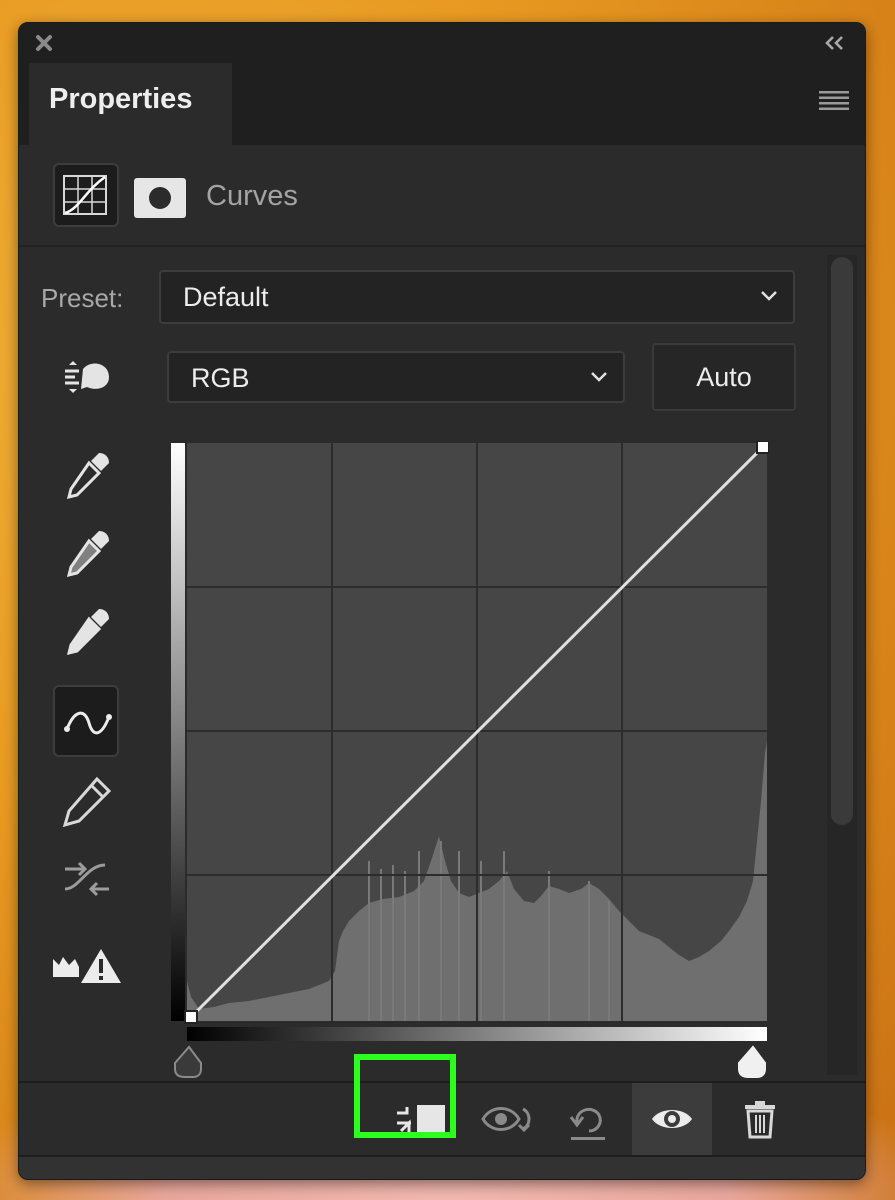  What do you see at coordinates (834, 43) in the screenshot?
I see `collapse-panel-icon` at bounding box center [834, 43].